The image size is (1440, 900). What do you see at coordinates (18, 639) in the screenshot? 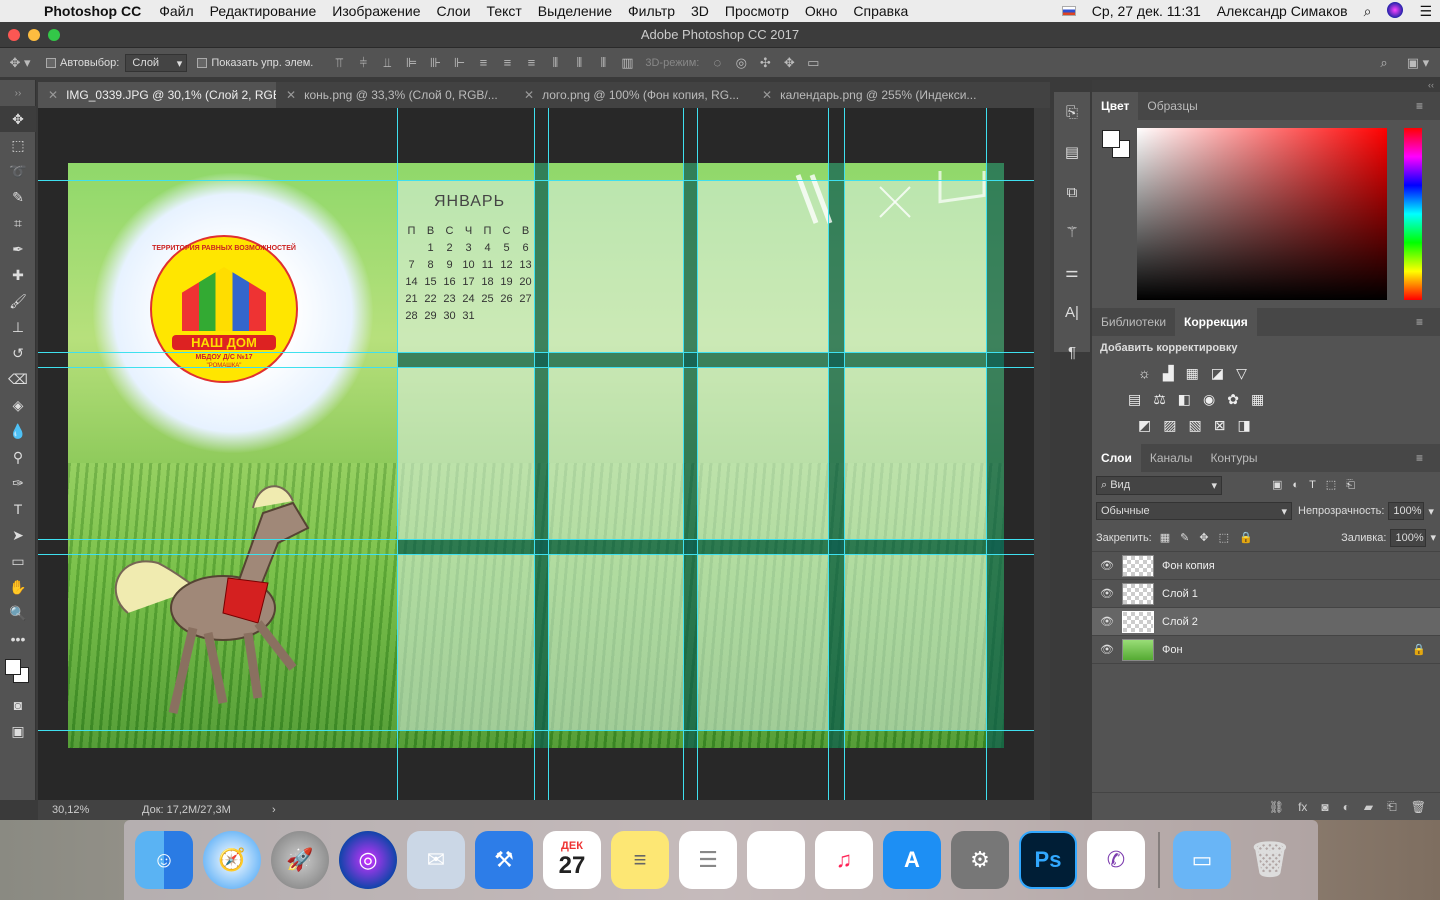
I see `more-tools-icon: •••` at bounding box center [18, 639].